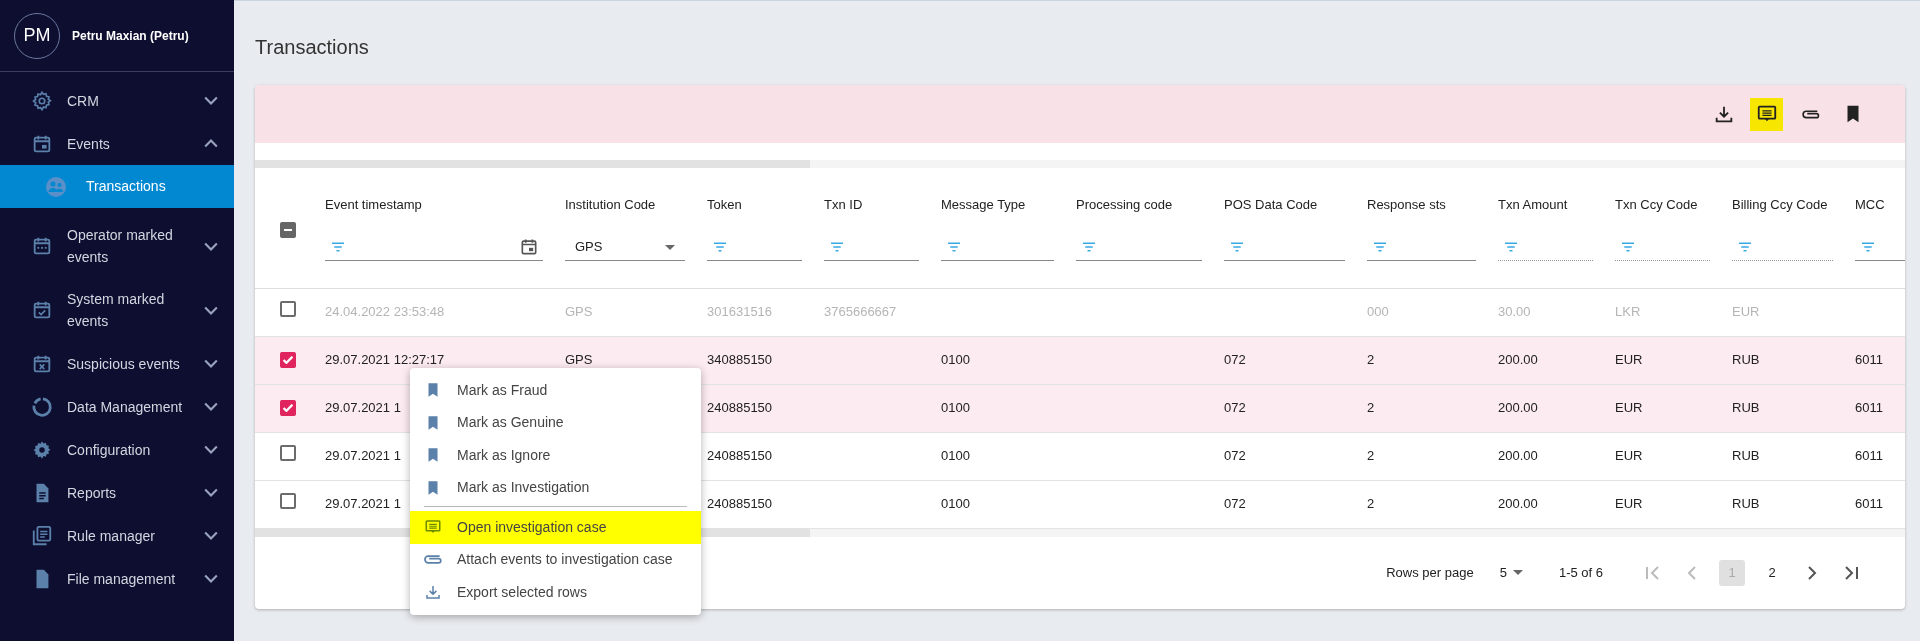  What do you see at coordinates (1870, 205) in the screenshot?
I see `column-header: MCC` at bounding box center [1870, 205].